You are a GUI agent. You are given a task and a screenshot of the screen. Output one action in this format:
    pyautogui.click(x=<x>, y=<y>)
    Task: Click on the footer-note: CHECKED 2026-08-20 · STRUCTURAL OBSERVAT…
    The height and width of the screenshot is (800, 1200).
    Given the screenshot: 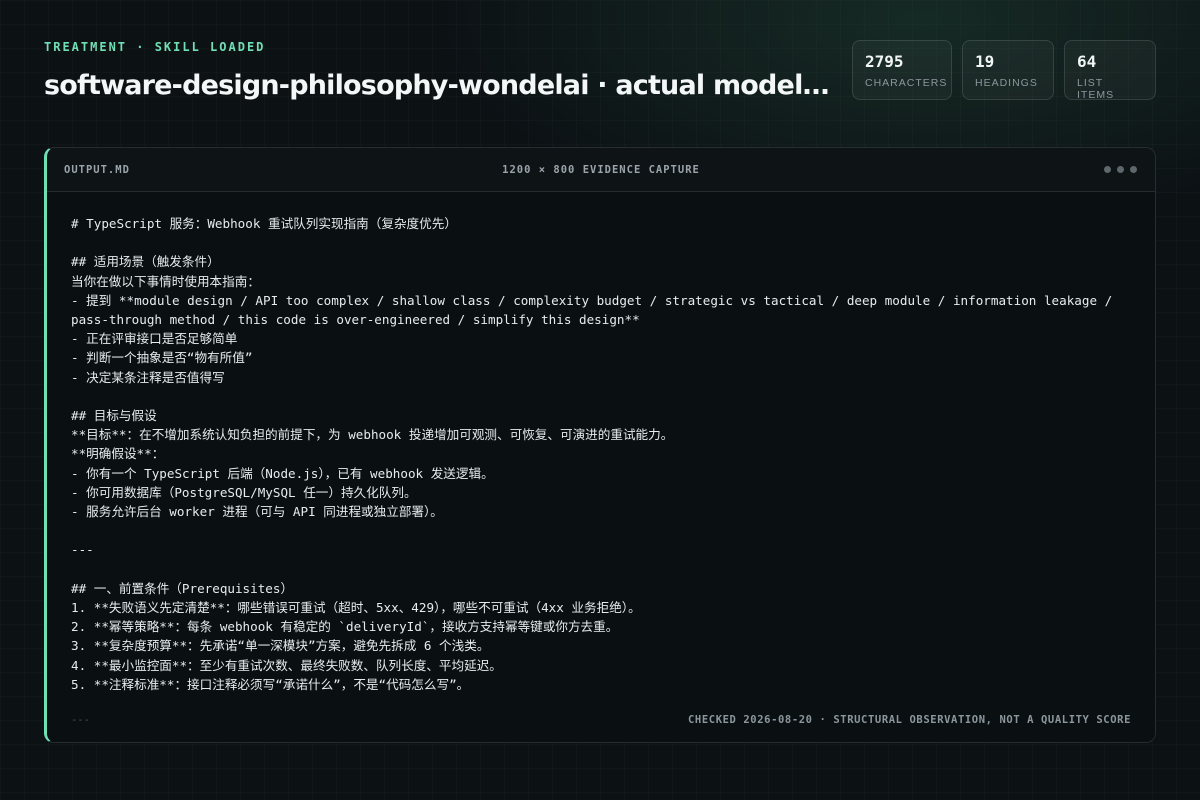 What is the action you would take?
    pyautogui.click(x=909, y=720)
    